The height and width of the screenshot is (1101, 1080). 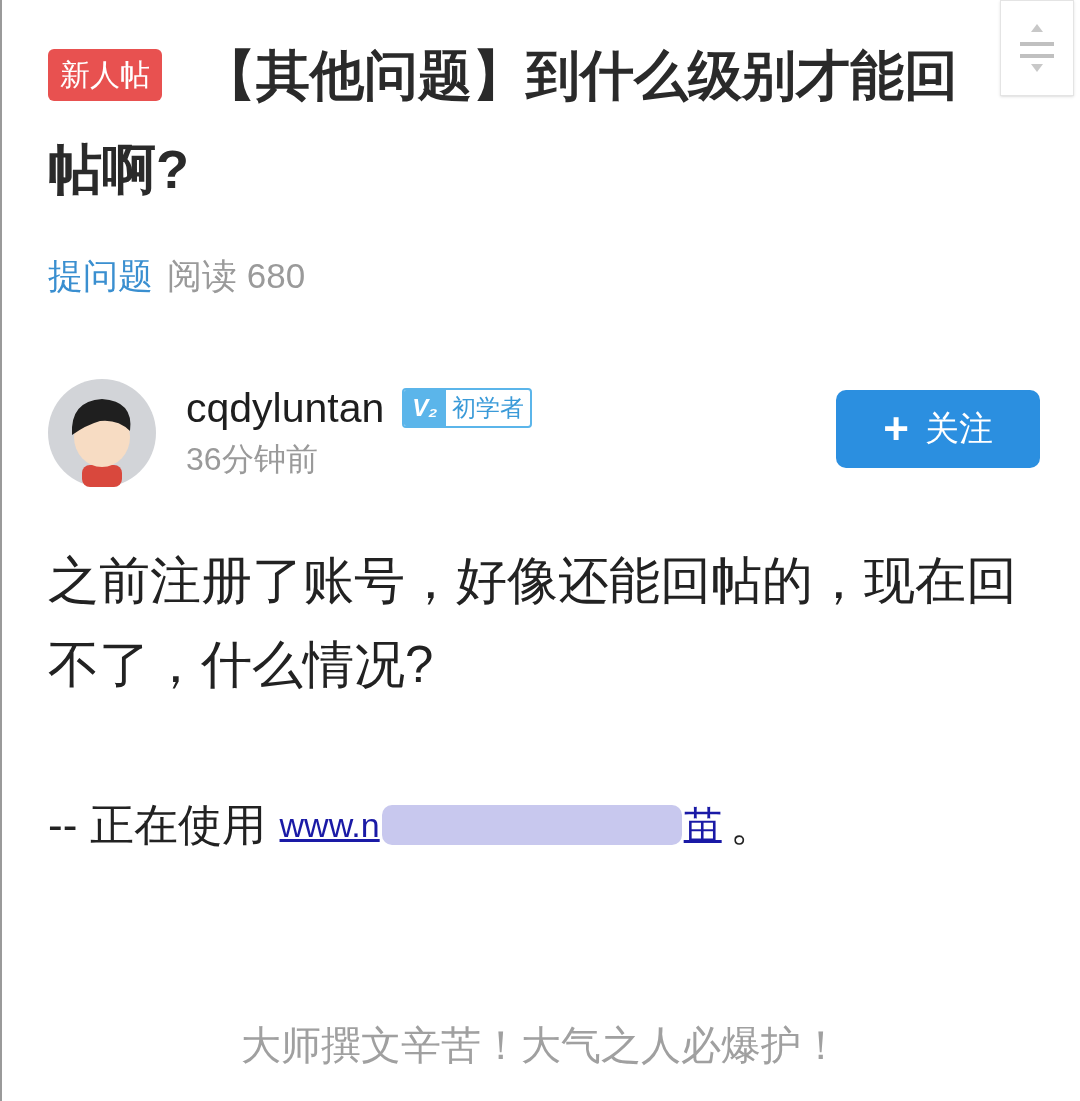 What do you see at coordinates (105, 75) in the screenshot?
I see `new-post-badge: 新人帖` at bounding box center [105, 75].